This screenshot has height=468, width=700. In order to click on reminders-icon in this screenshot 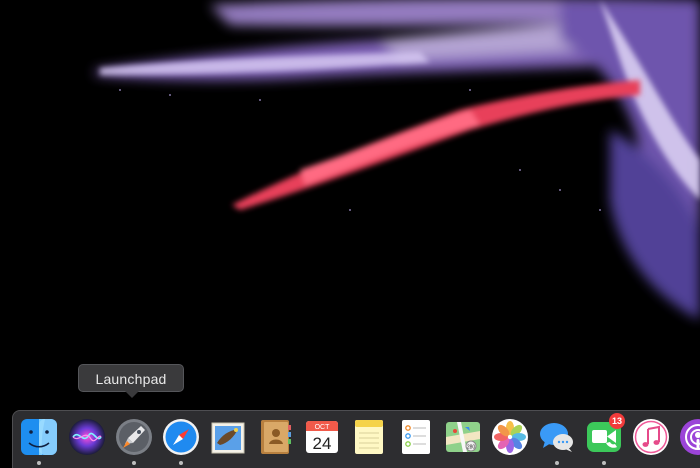, I will do `click(416, 437)`.